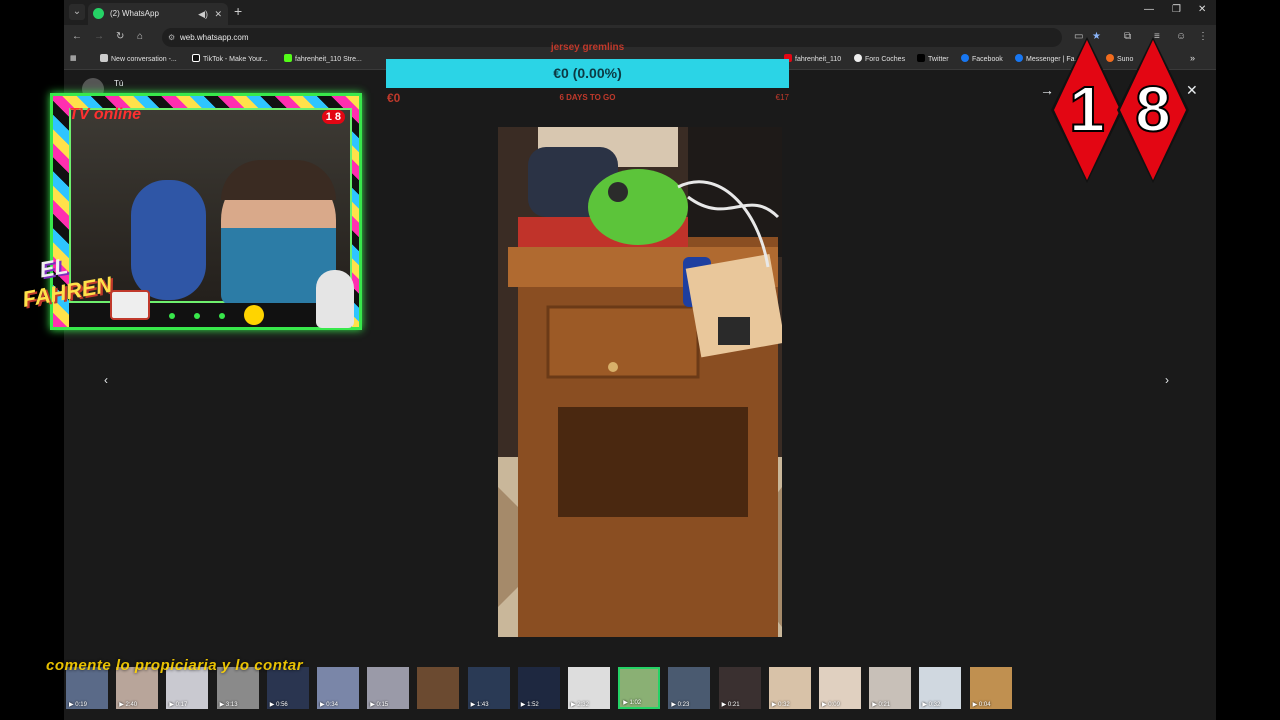  I want to click on window-close-button: ✕, so click(1202, 9).